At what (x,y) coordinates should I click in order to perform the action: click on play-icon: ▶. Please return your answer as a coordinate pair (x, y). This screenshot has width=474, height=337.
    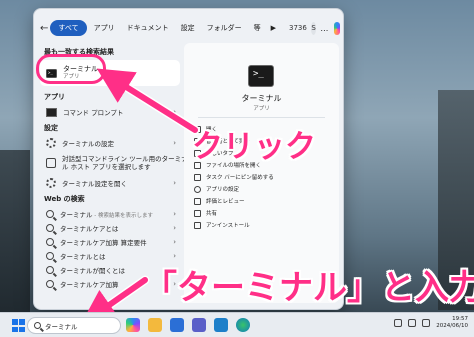
    Looking at the image, I should click on (273, 28).